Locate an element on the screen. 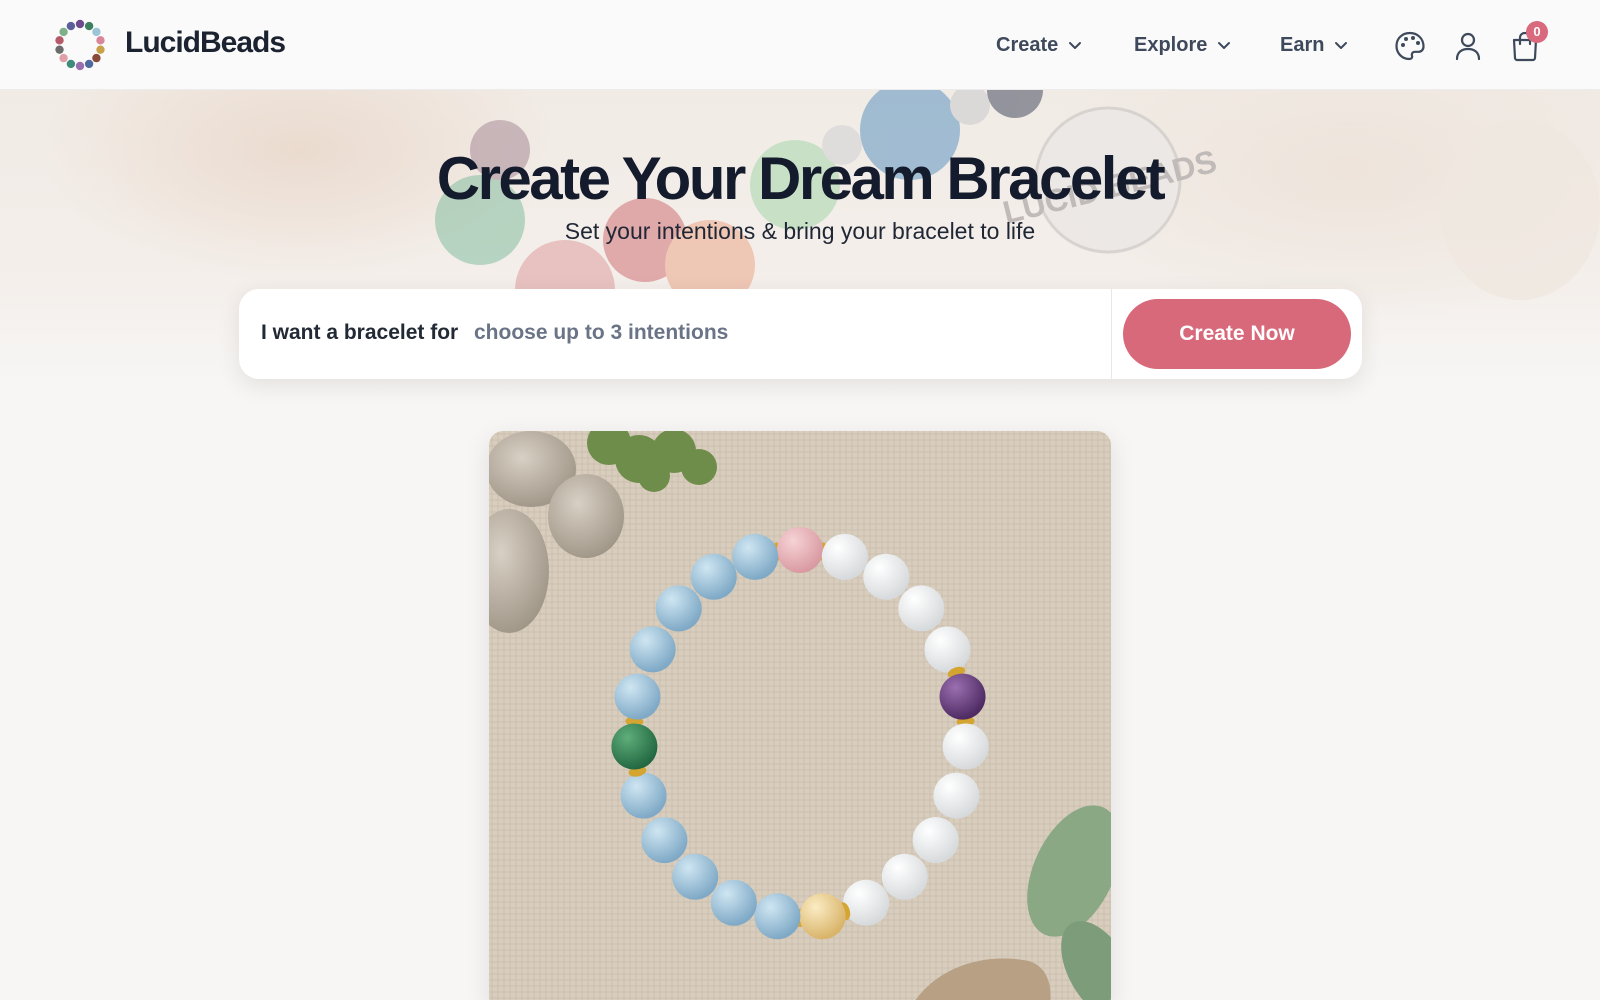 The width and height of the screenshot is (1600, 1000). cart-count-badge: 0 is located at coordinates (1537, 32).